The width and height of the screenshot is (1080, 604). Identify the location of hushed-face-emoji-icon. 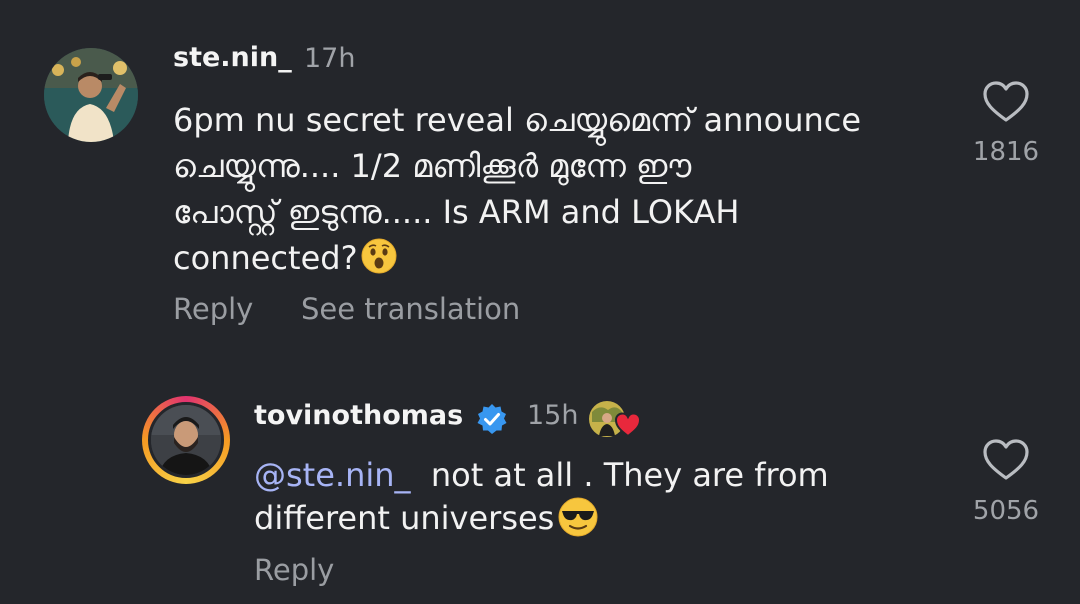
(379, 256).